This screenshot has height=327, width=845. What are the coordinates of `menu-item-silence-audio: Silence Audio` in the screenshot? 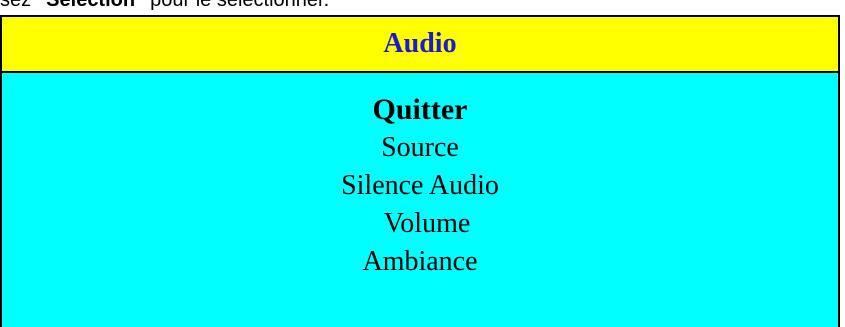 It's located at (420, 186).